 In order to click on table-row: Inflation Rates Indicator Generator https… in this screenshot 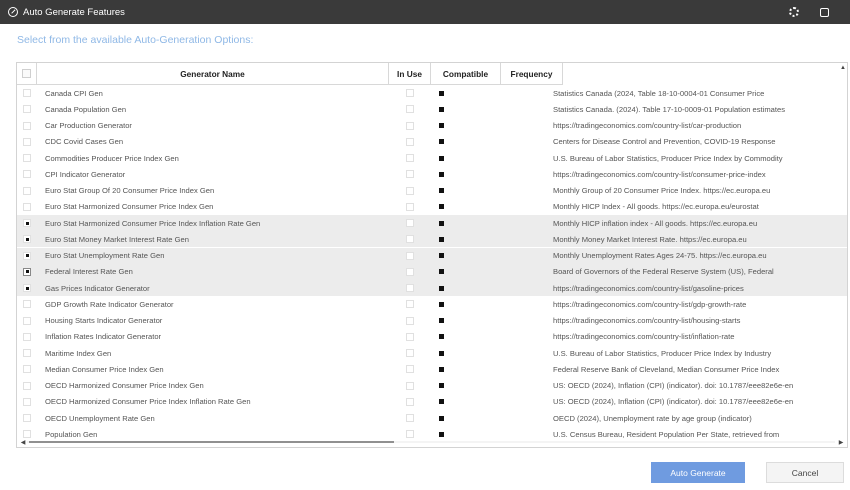, I will do `click(432, 337)`.